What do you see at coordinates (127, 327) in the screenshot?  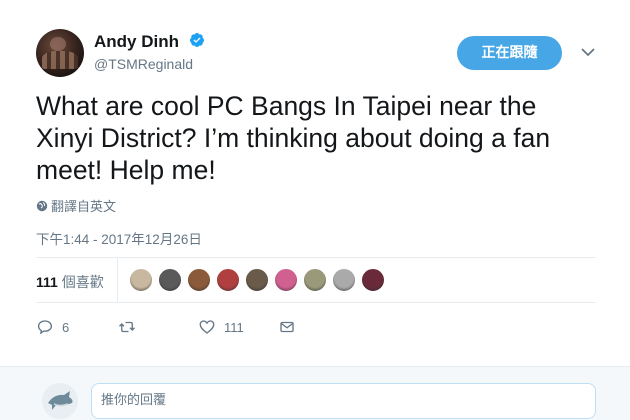 I see `retweet-icon` at bounding box center [127, 327].